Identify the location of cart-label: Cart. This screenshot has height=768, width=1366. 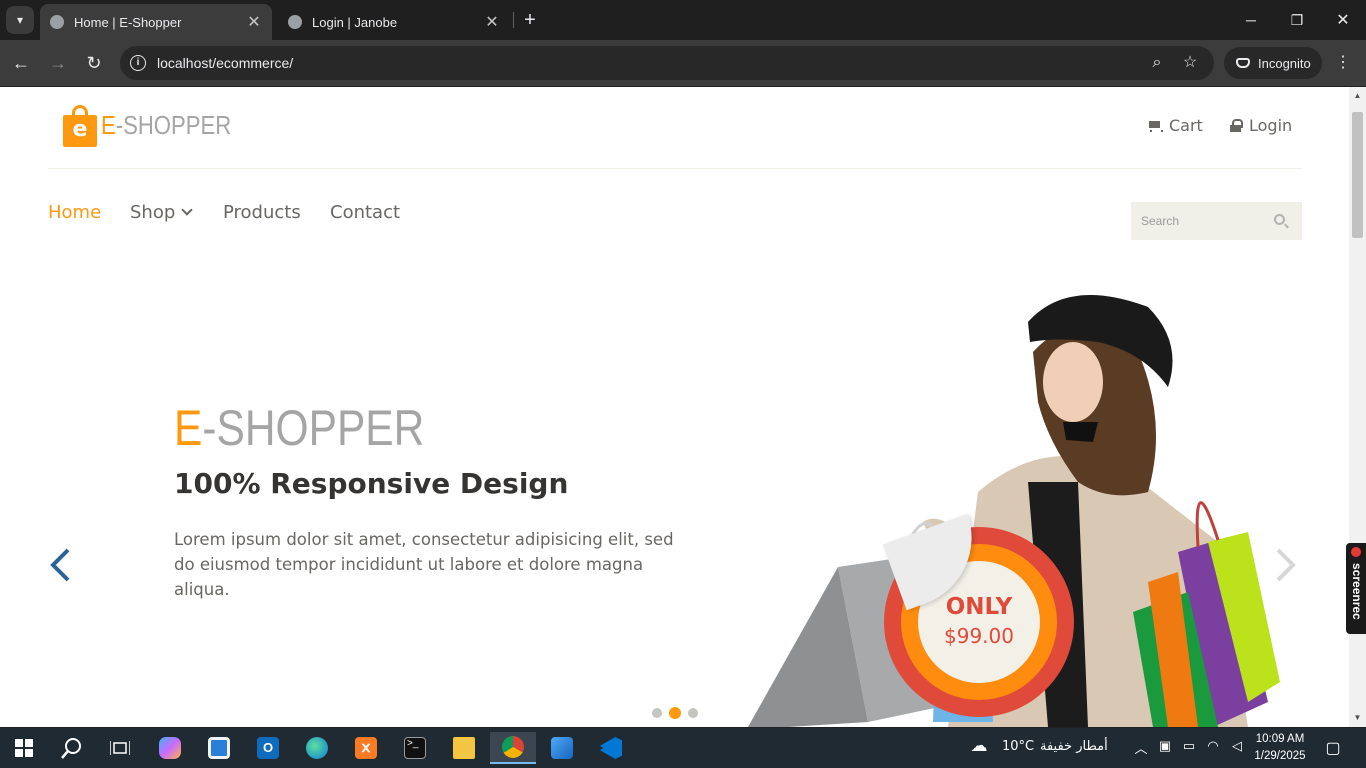
(1186, 125).